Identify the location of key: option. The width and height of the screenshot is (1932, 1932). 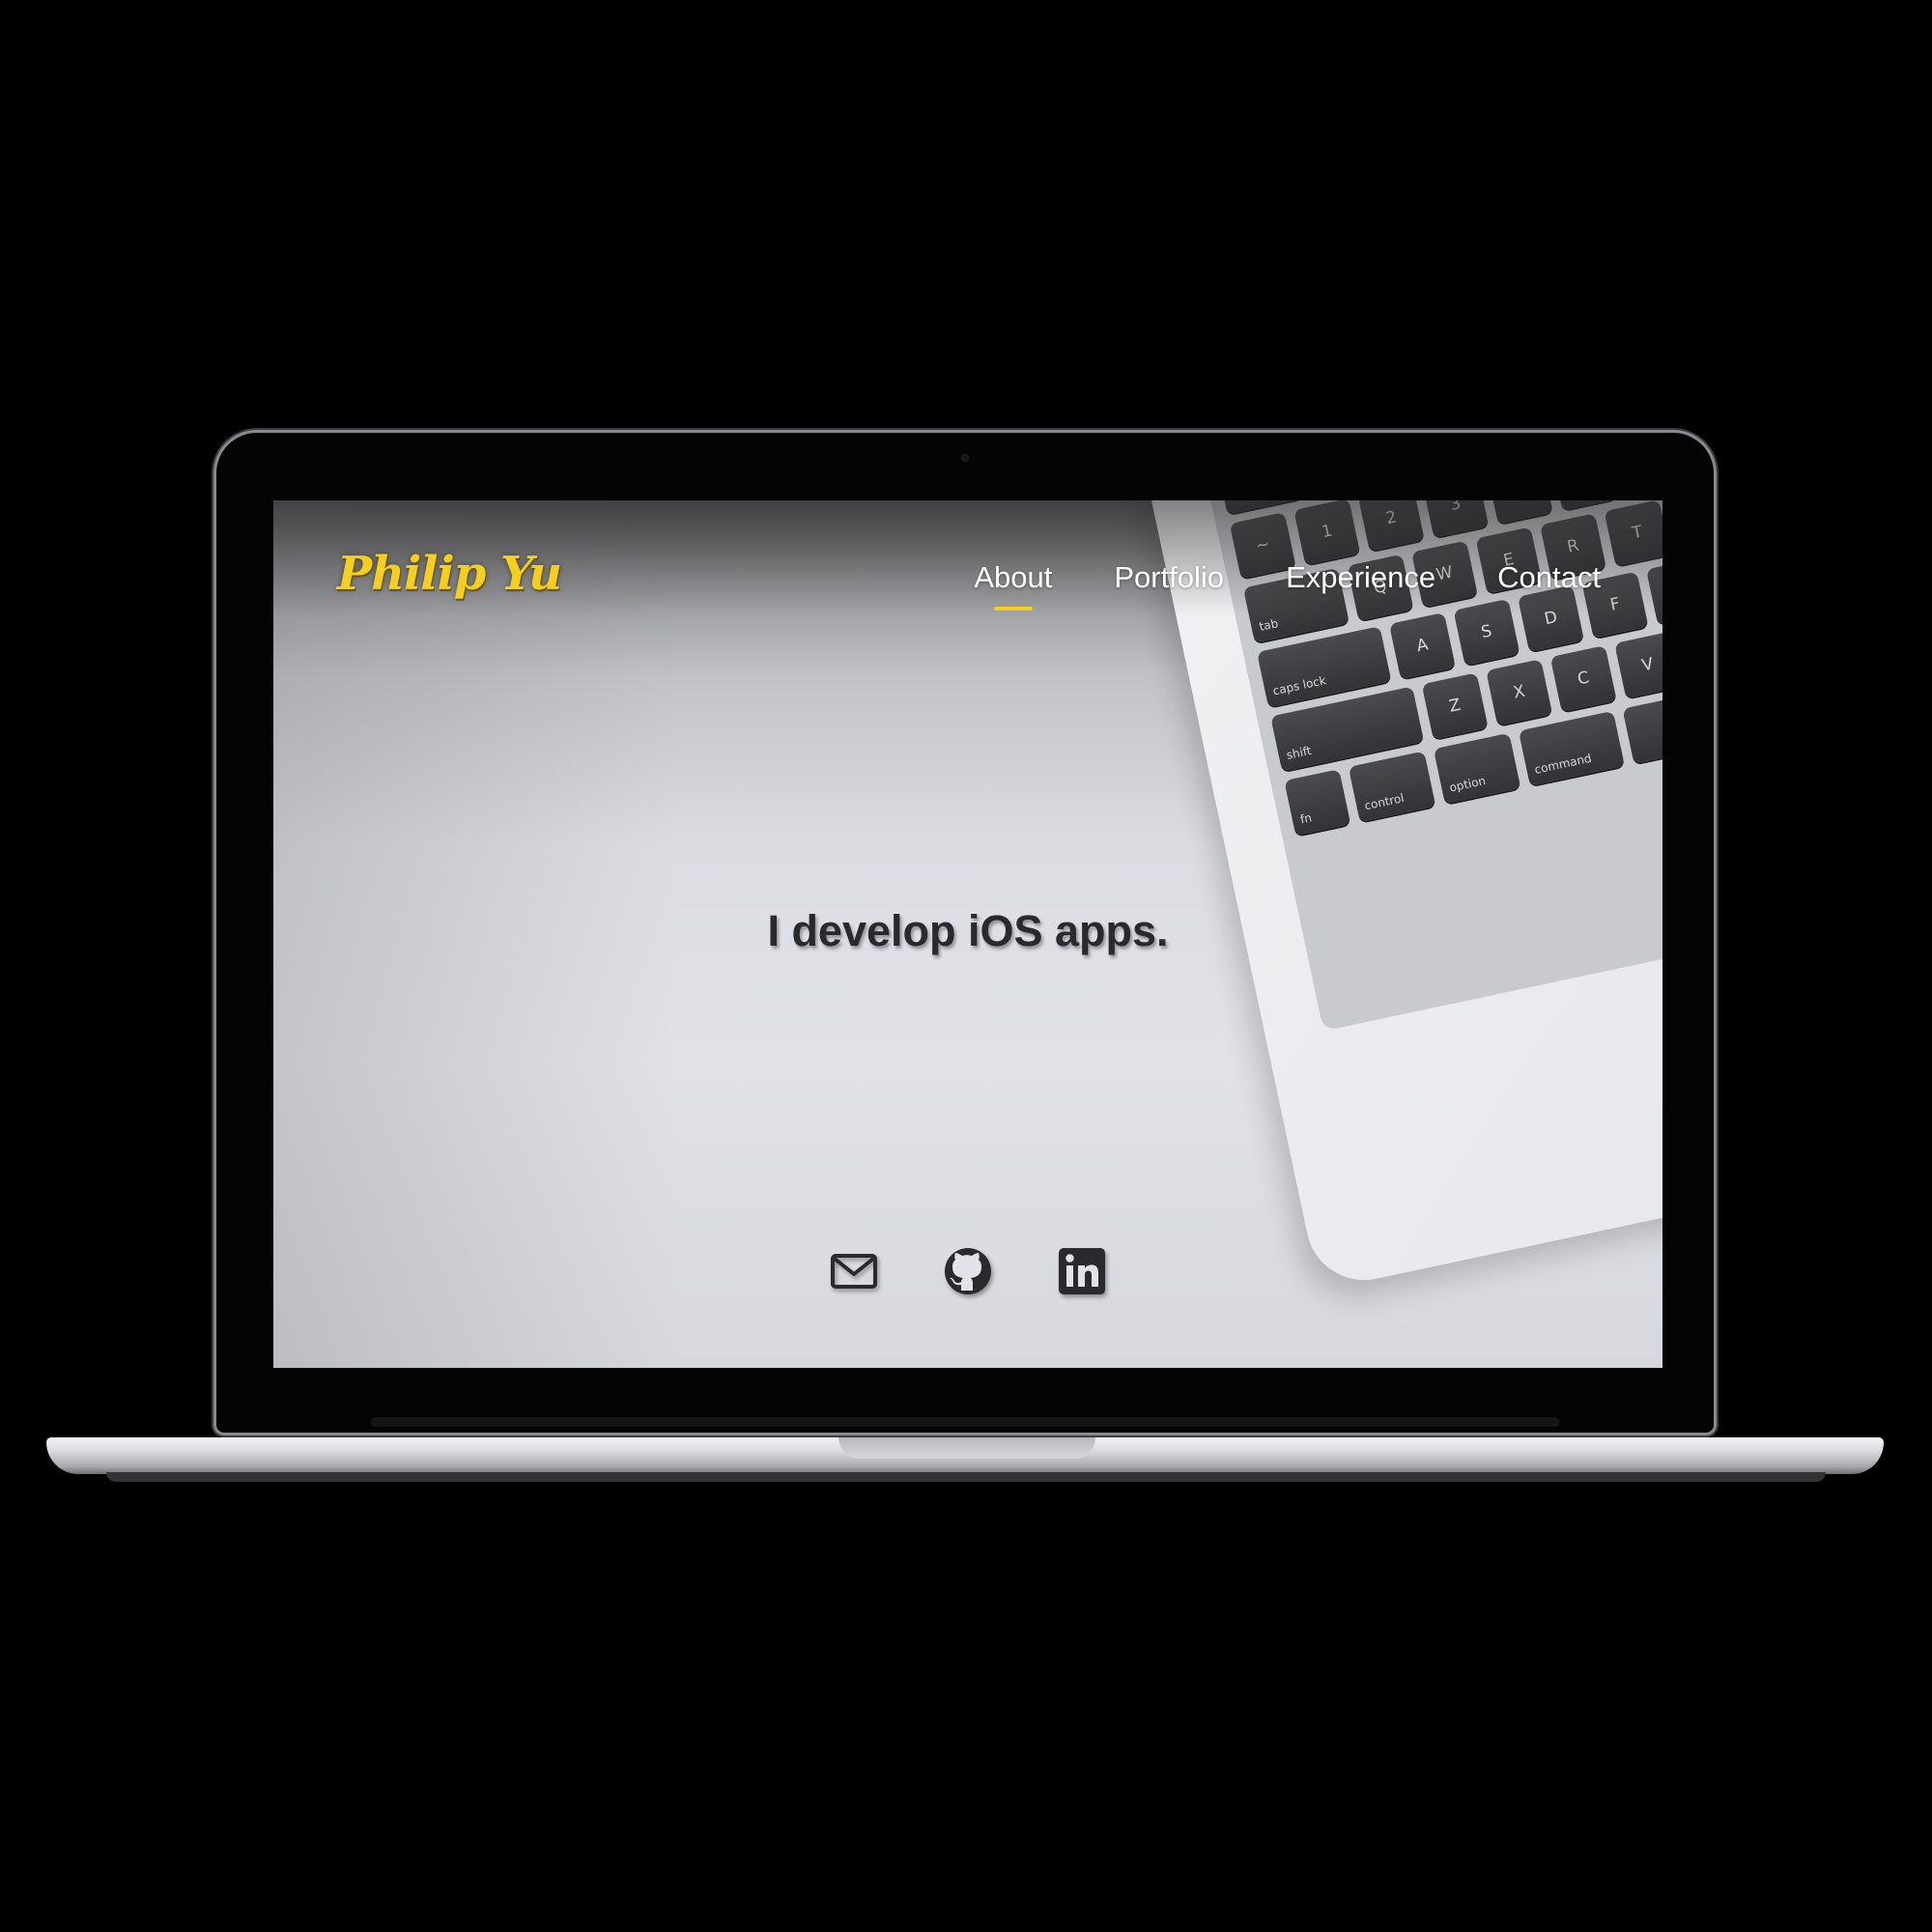
(1477, 768).